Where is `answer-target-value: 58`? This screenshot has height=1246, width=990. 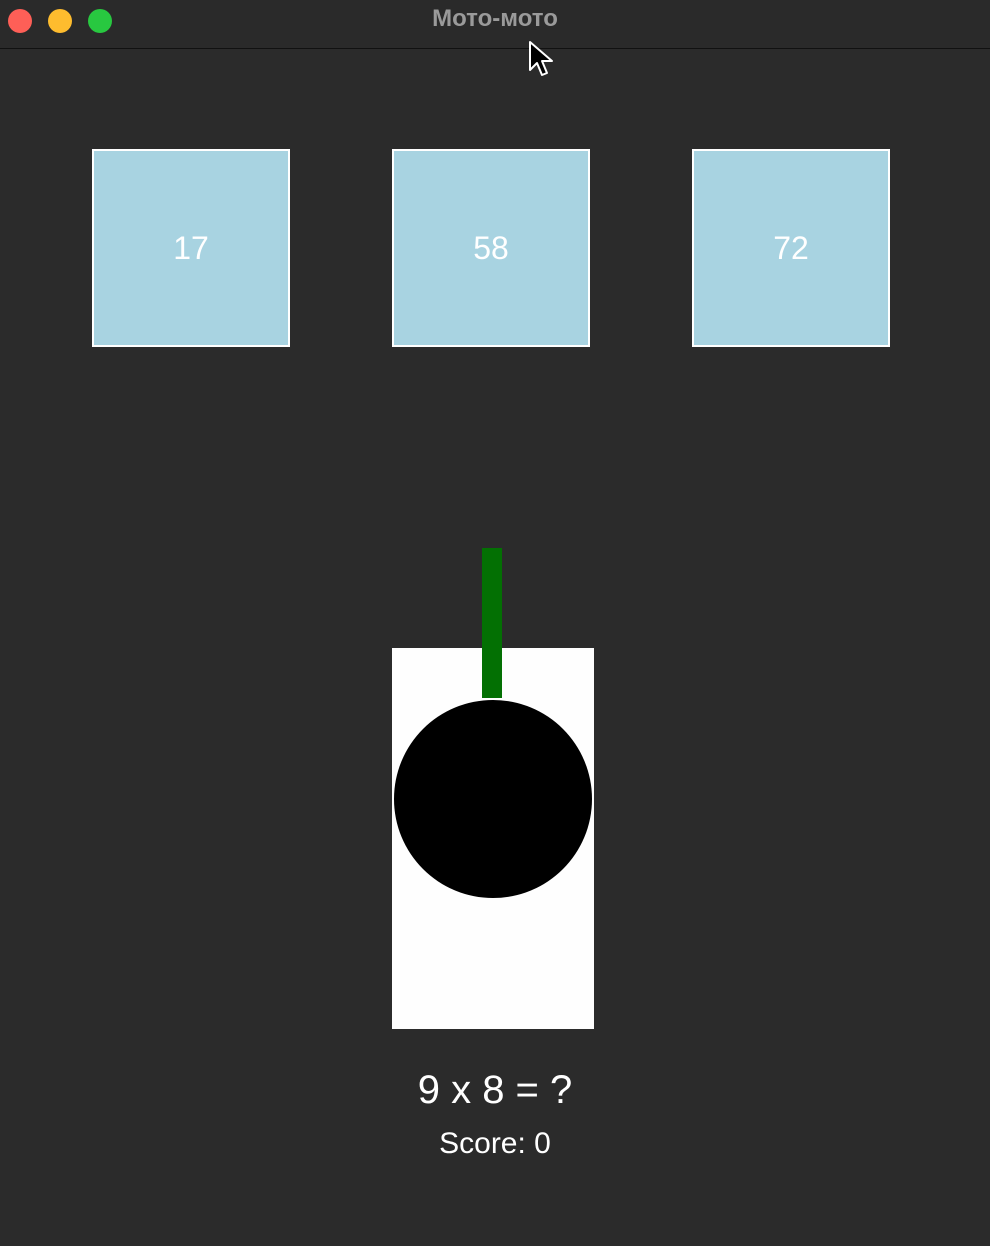 answer-target-value: 58 is located at coordinates (491, 247).